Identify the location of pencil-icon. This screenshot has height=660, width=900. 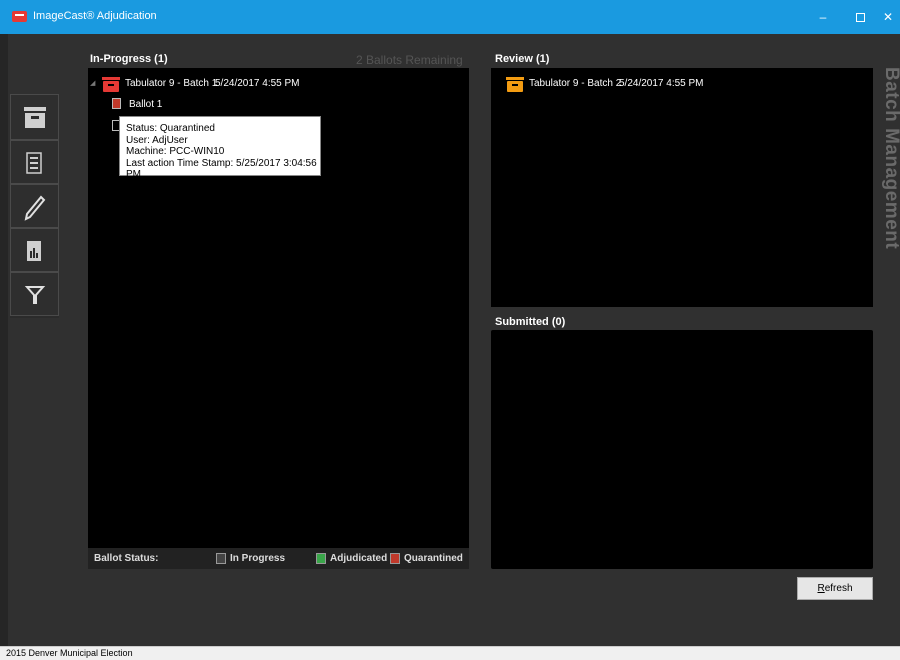
(35, 208).